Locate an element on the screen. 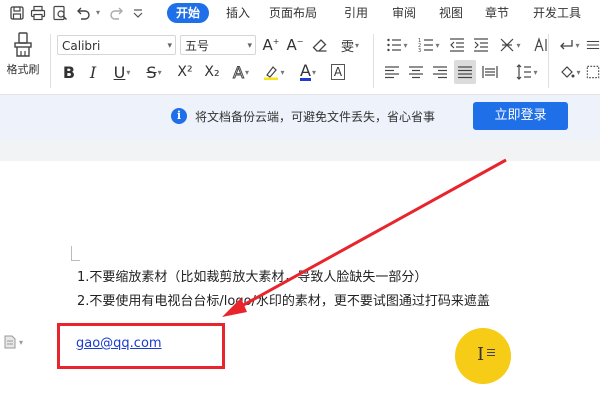 Image resolution: width=600 pixels, height=410 pixels. font-color-icon: A is located at coordinates (305, 70).